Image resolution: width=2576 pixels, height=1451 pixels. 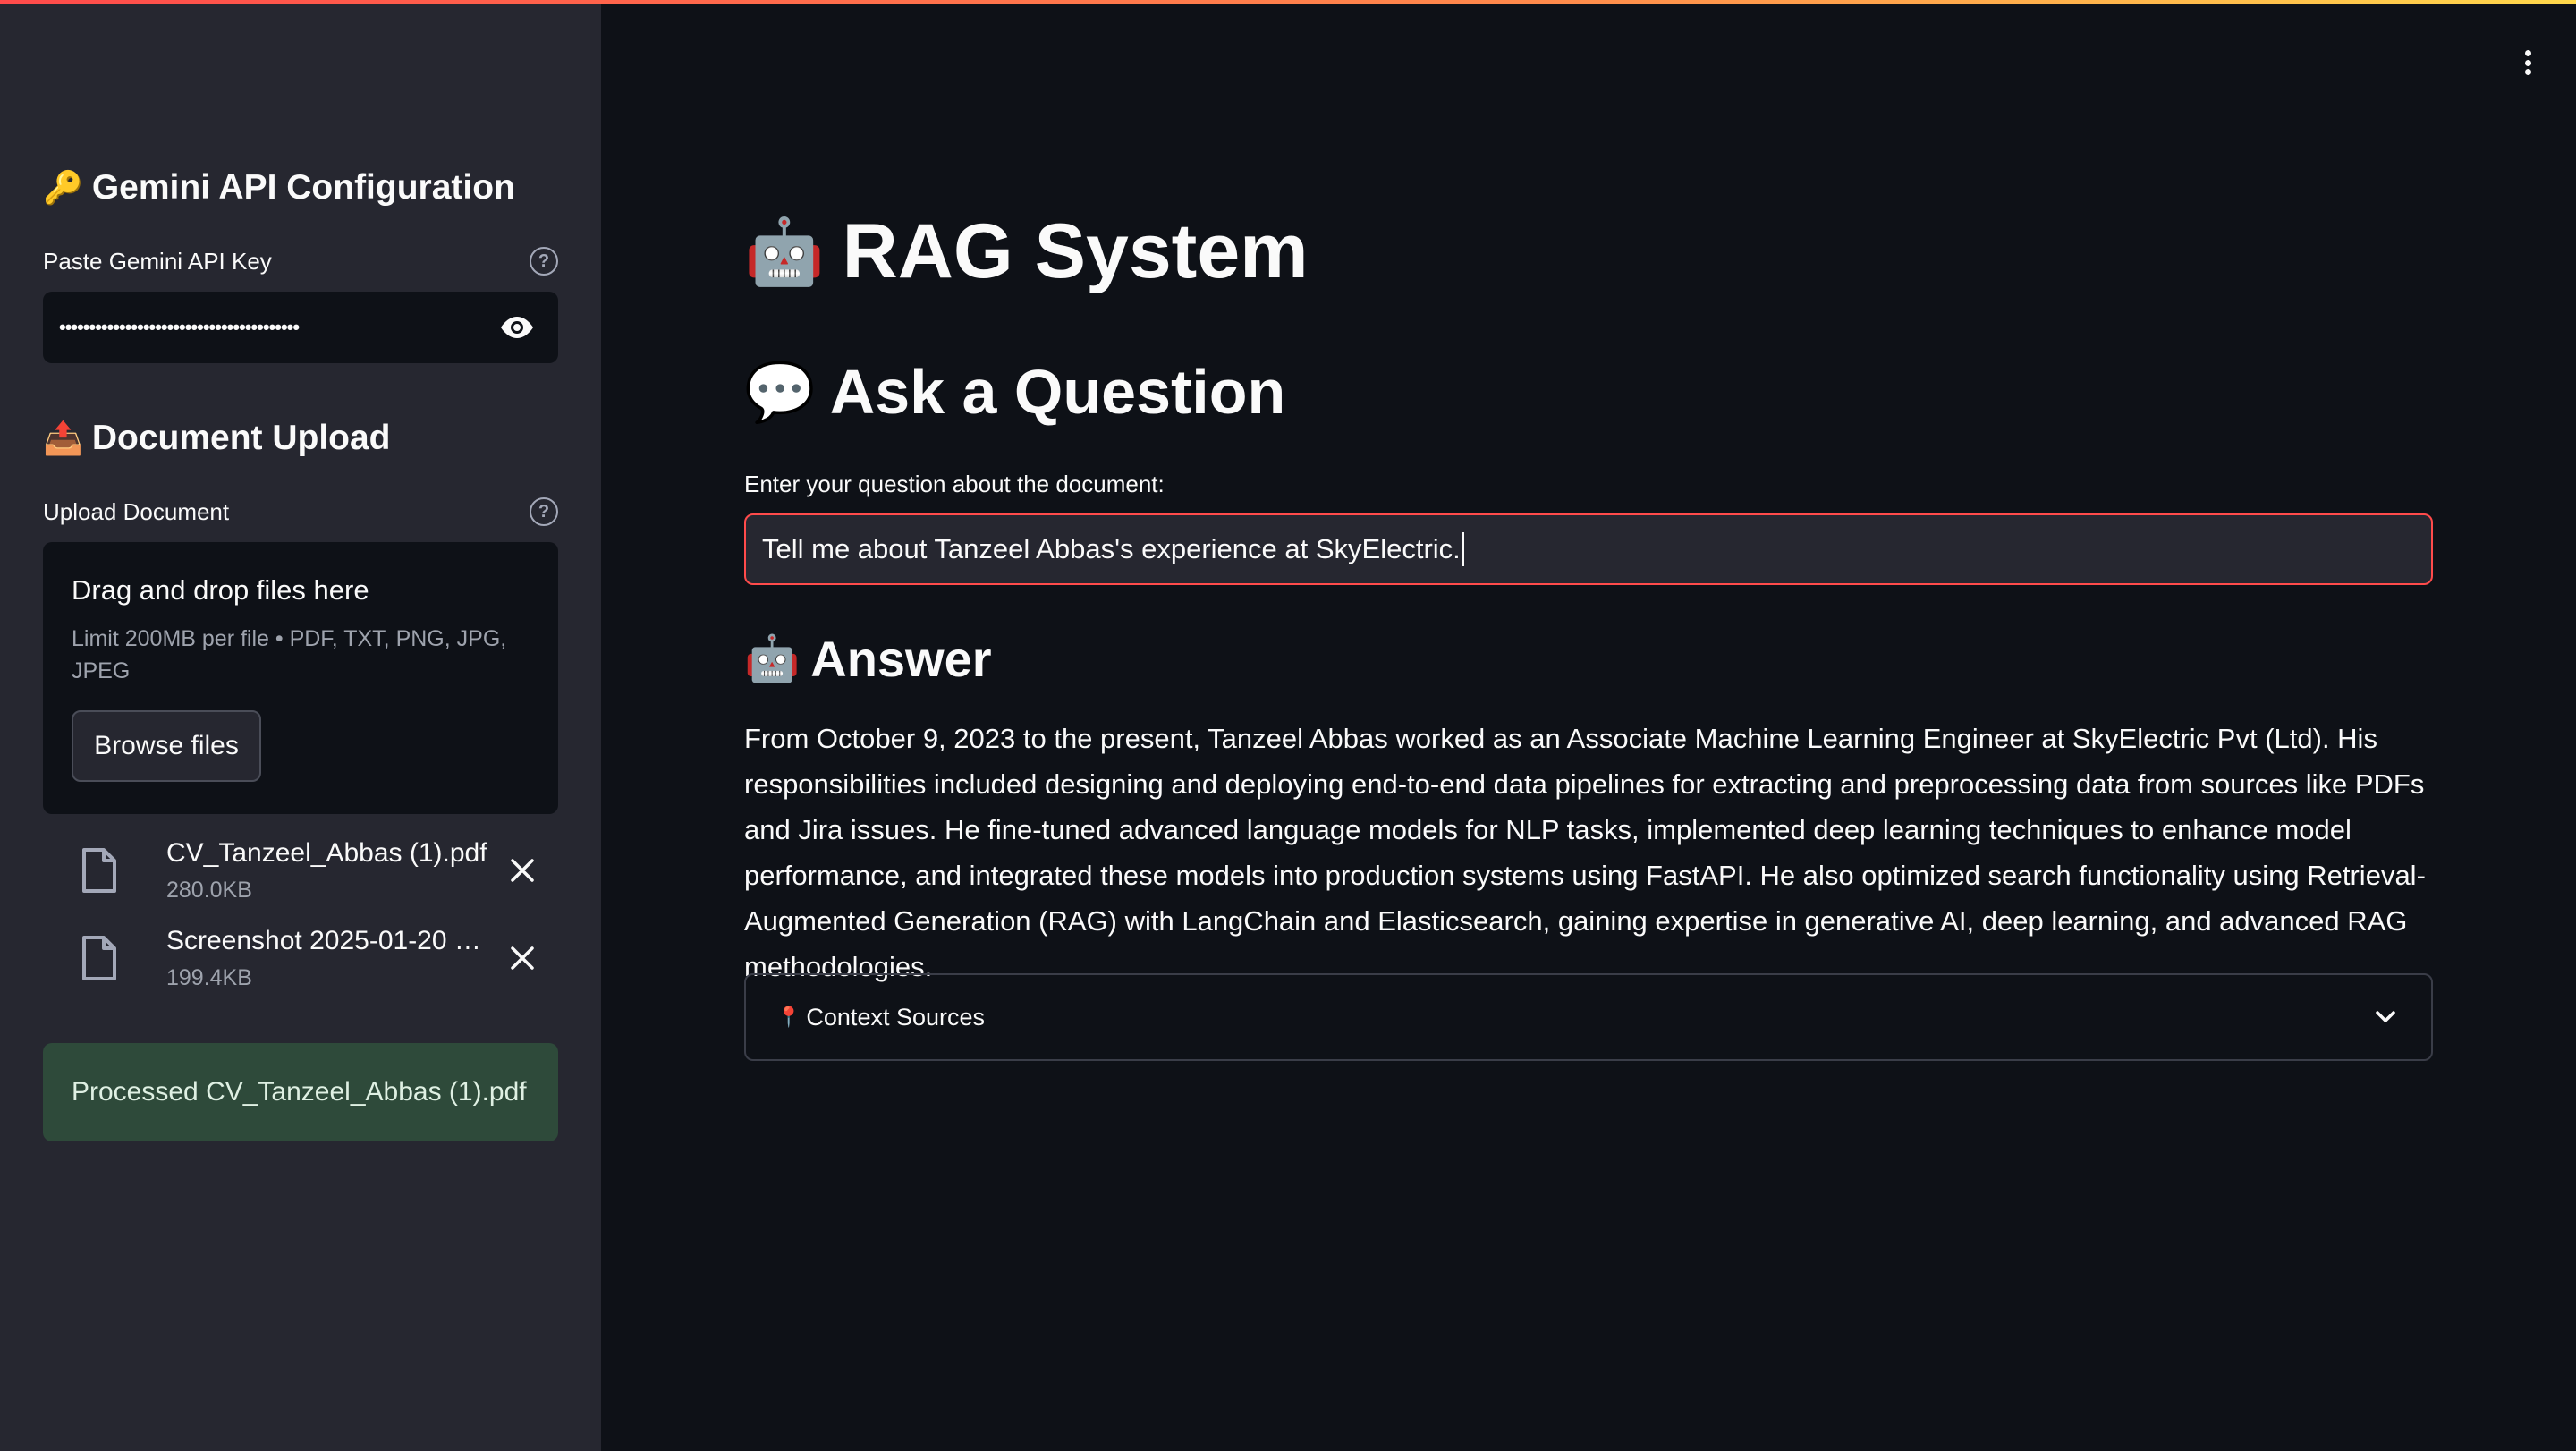 What do you see at coordinates (1463, 549) in the screenshot?
I see `text-caret` at bounding box center [1463, 549].